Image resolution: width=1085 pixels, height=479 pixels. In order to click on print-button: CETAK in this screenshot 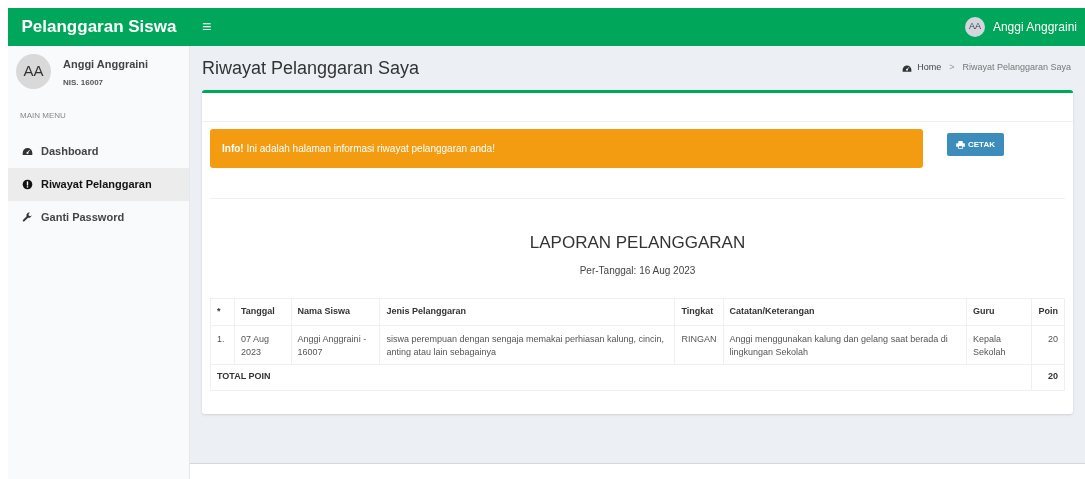, I will do `click(975, 144)`.